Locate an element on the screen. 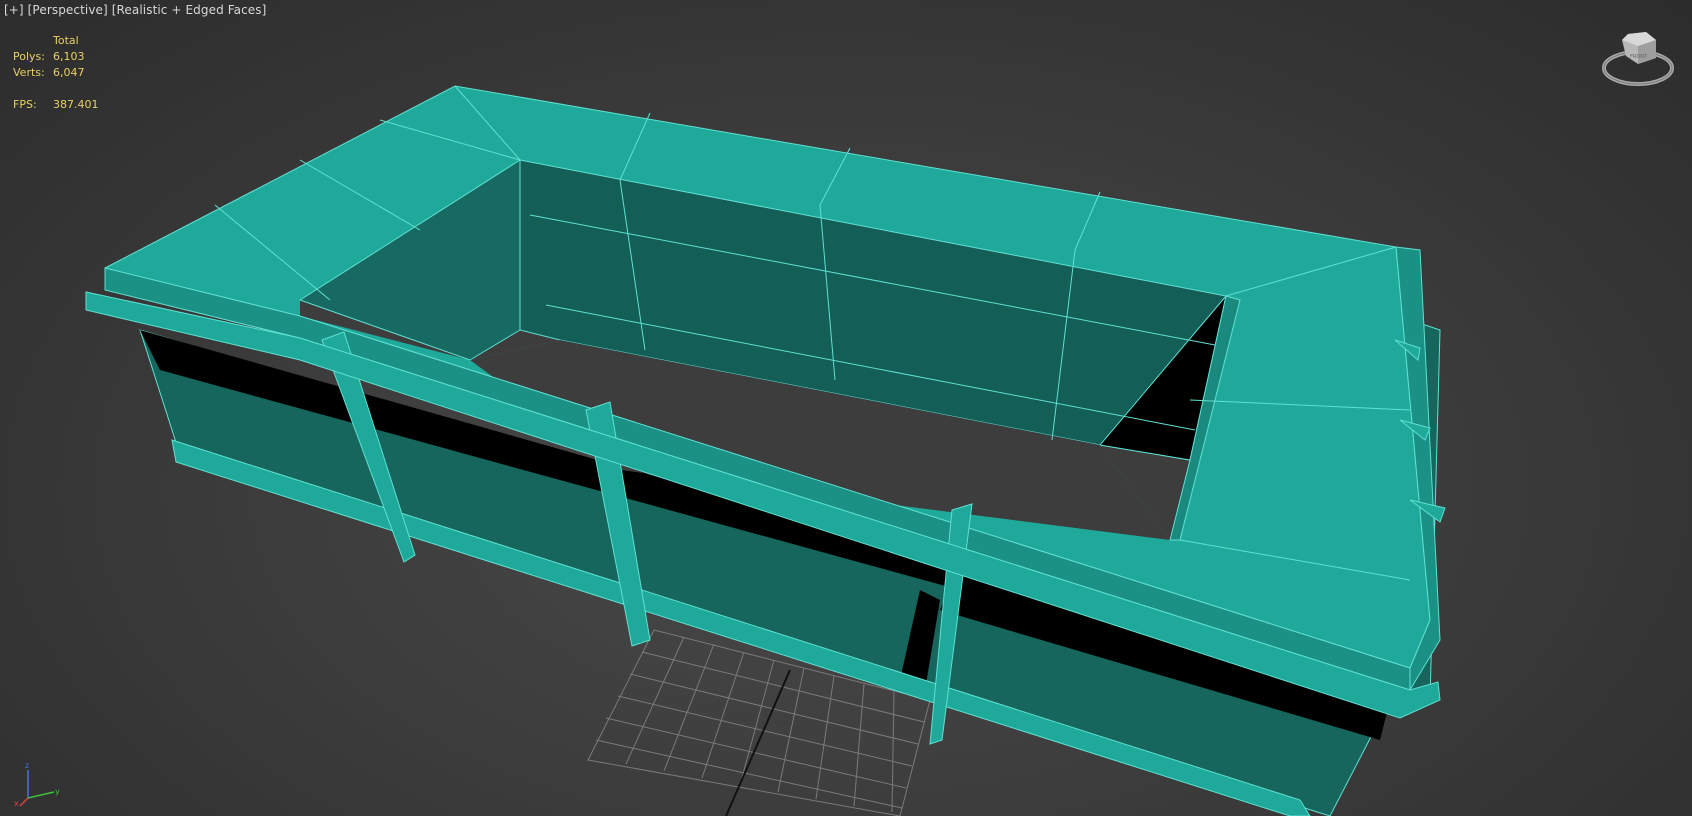 Image resolution: width=1692 pixels, height=816 pixels. stats-verts: Verts: 6,047 is located at coordinates (56, 73).